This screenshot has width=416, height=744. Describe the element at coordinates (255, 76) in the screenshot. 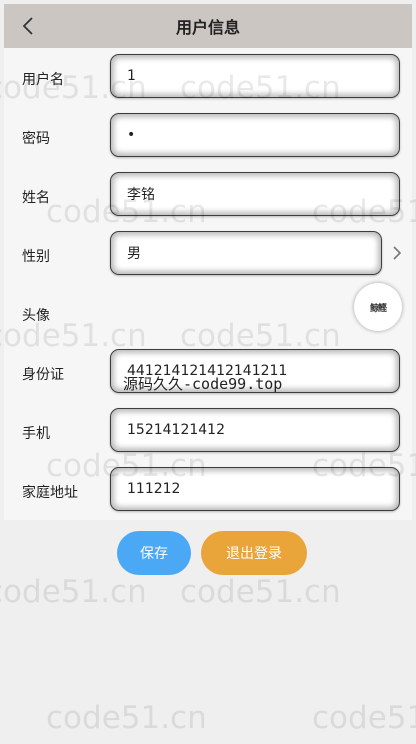

I see `username-field: 1` at that location.